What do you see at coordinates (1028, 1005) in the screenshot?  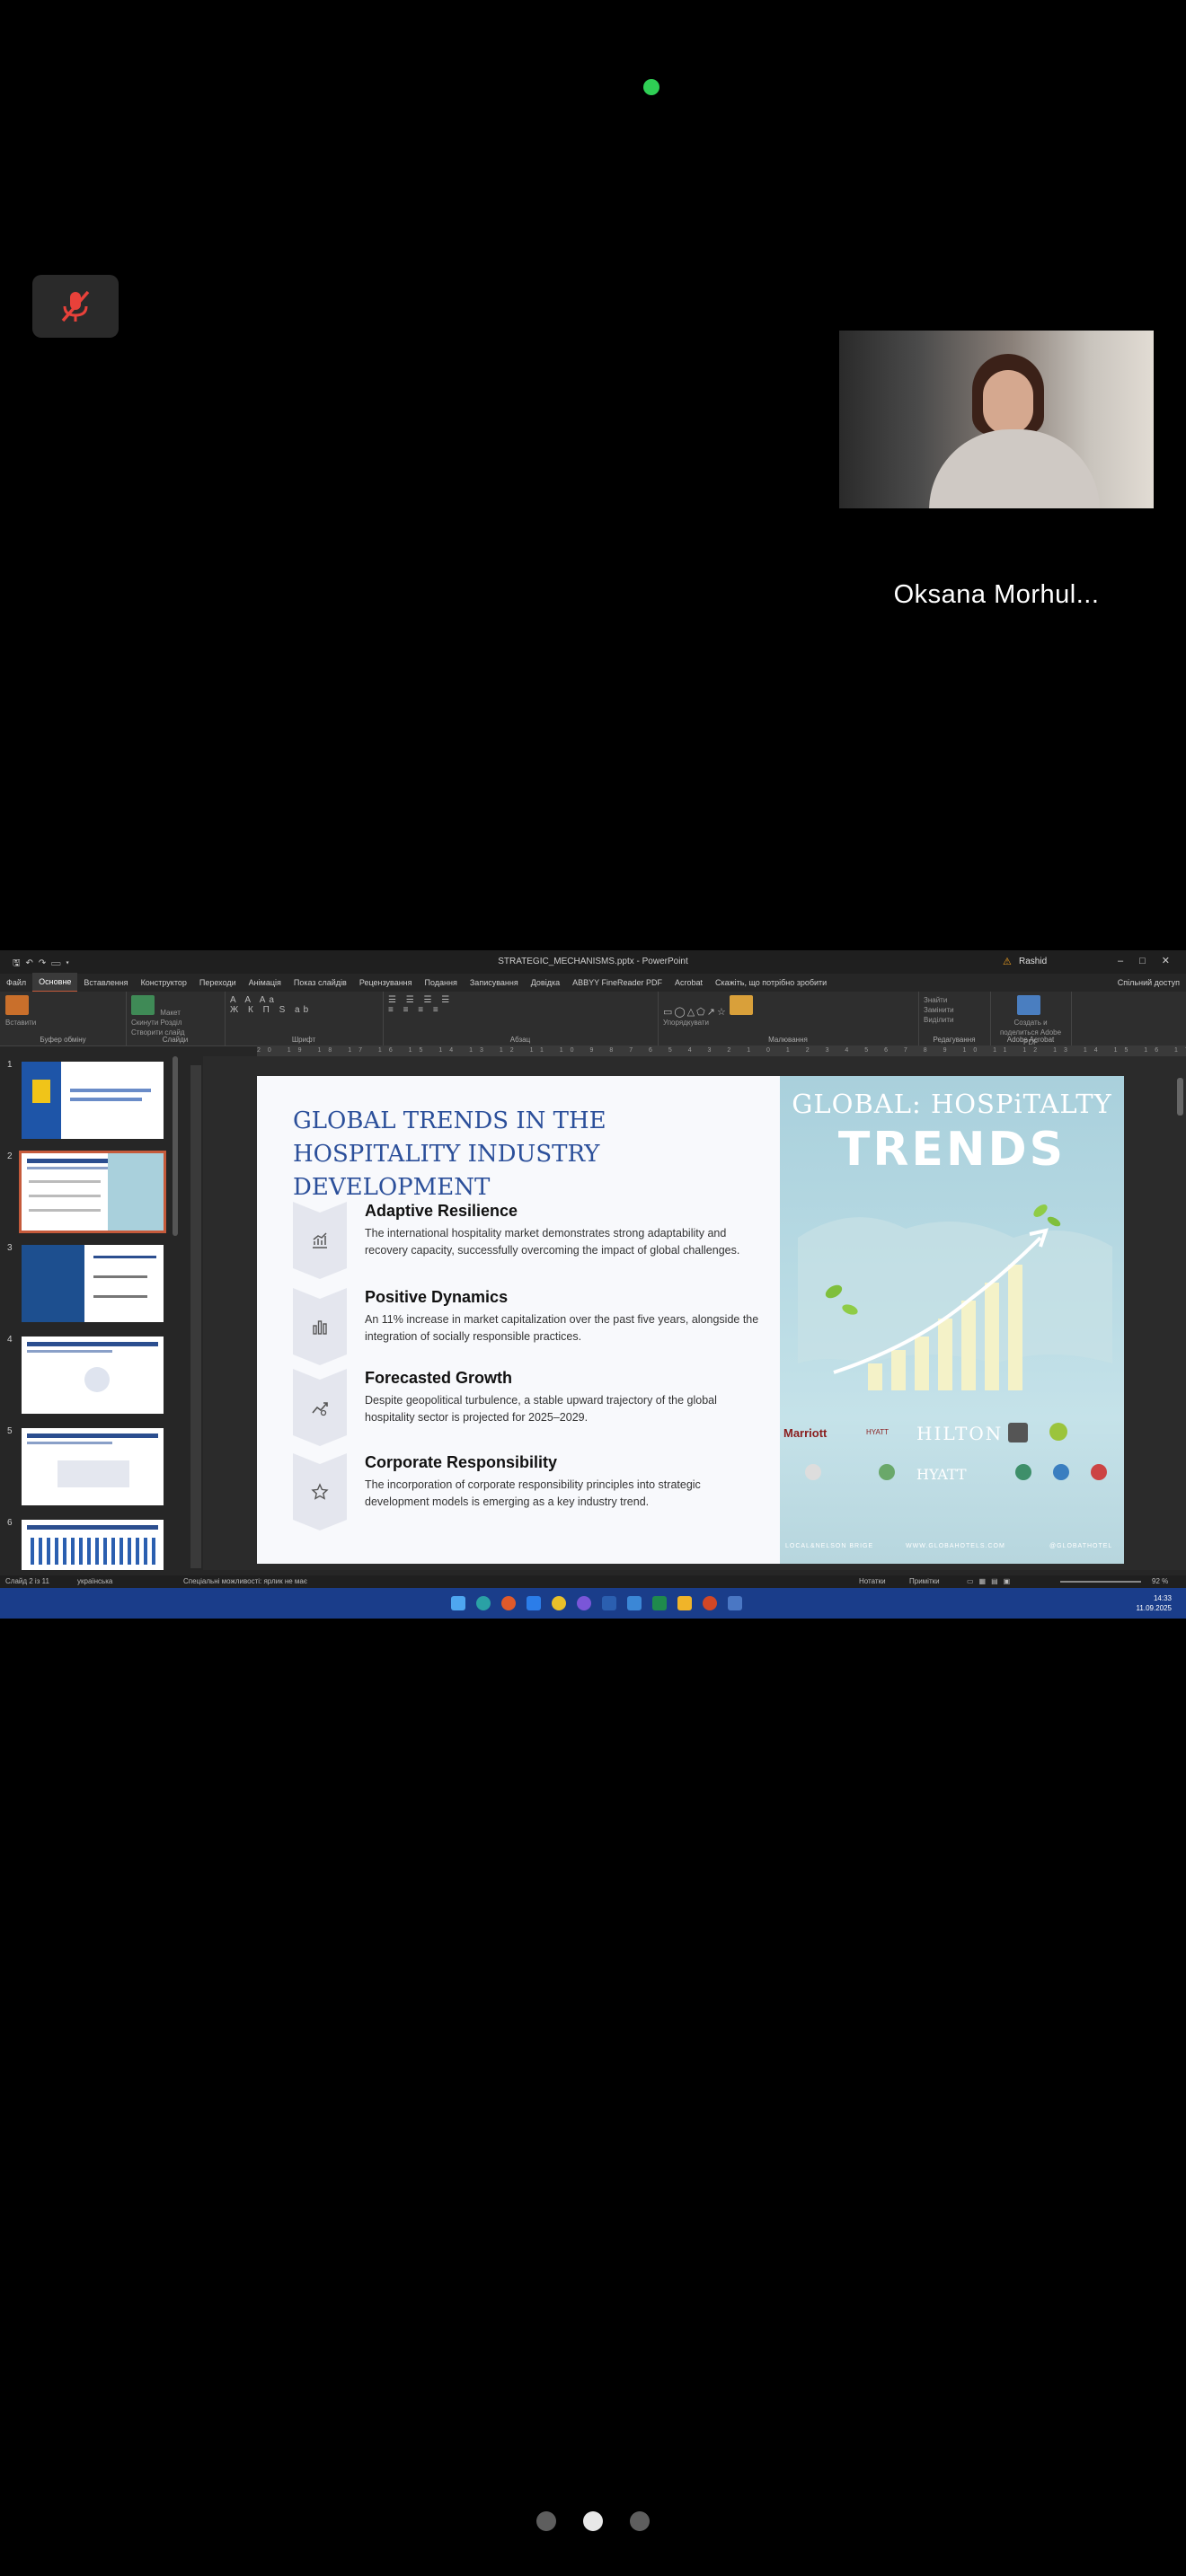 I see `adobe-pdf-icon` at bounding box center [1028, 1005].